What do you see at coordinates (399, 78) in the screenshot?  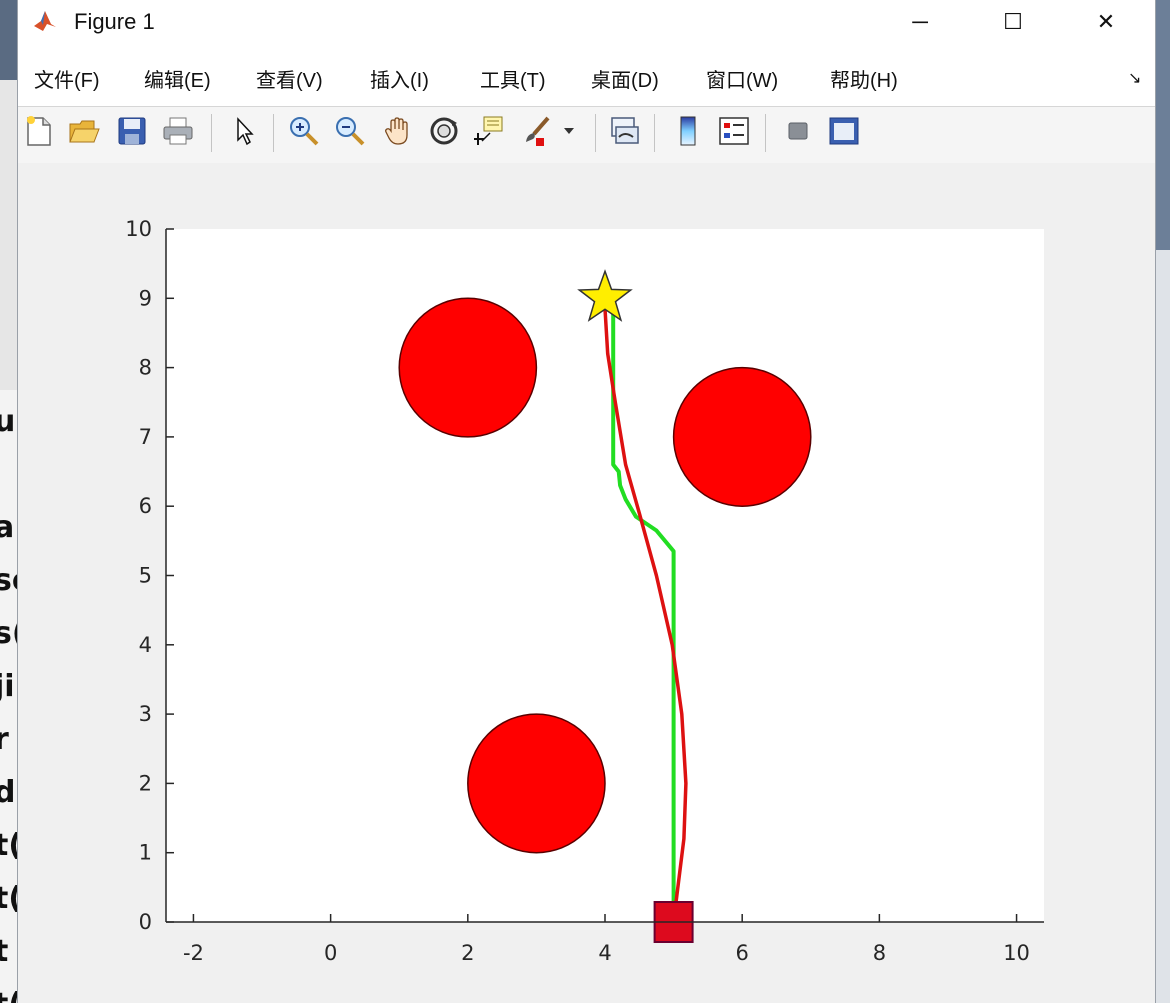 I see `menu-insert: 插入(I)` at bounding box center [399, 78].